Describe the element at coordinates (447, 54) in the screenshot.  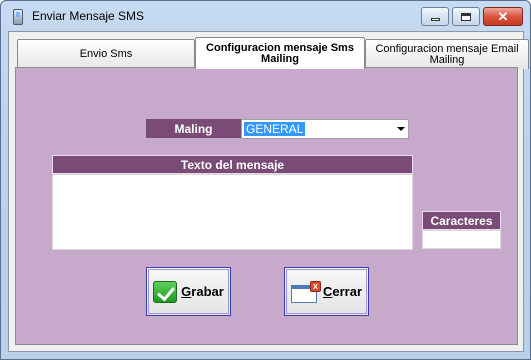
I see `tab-configuracion-email-mailing: Configuracion mensaje Email Mailing` at that location.